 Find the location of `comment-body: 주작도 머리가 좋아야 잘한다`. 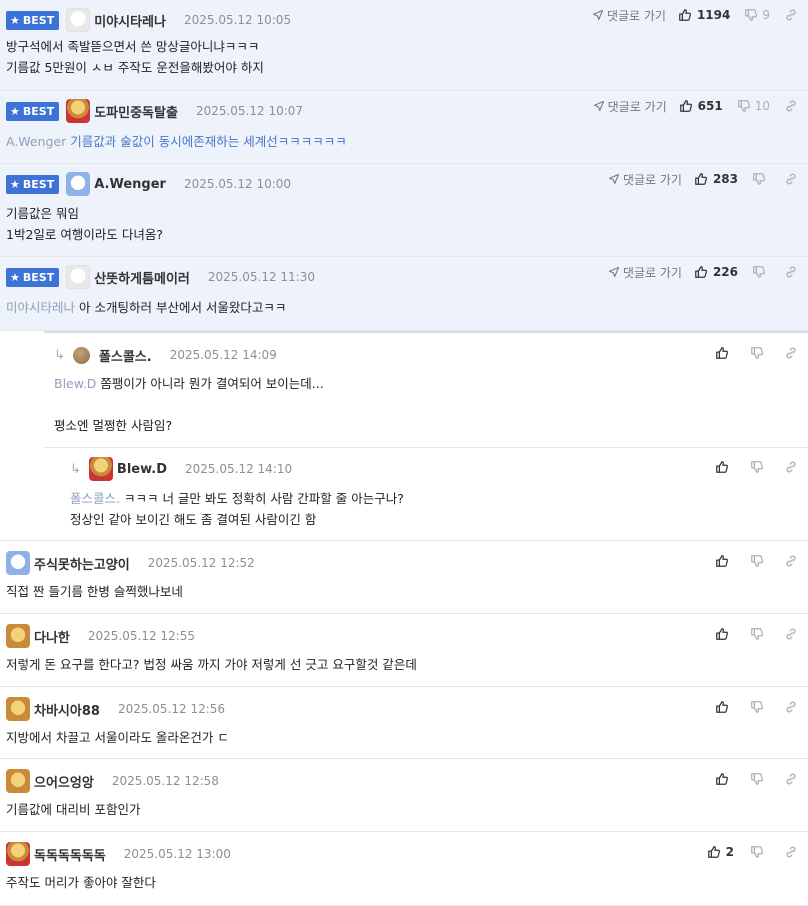

comment-body: 주작도 머리가 좋아야 잘한다 is located at coordinates (81, 882).